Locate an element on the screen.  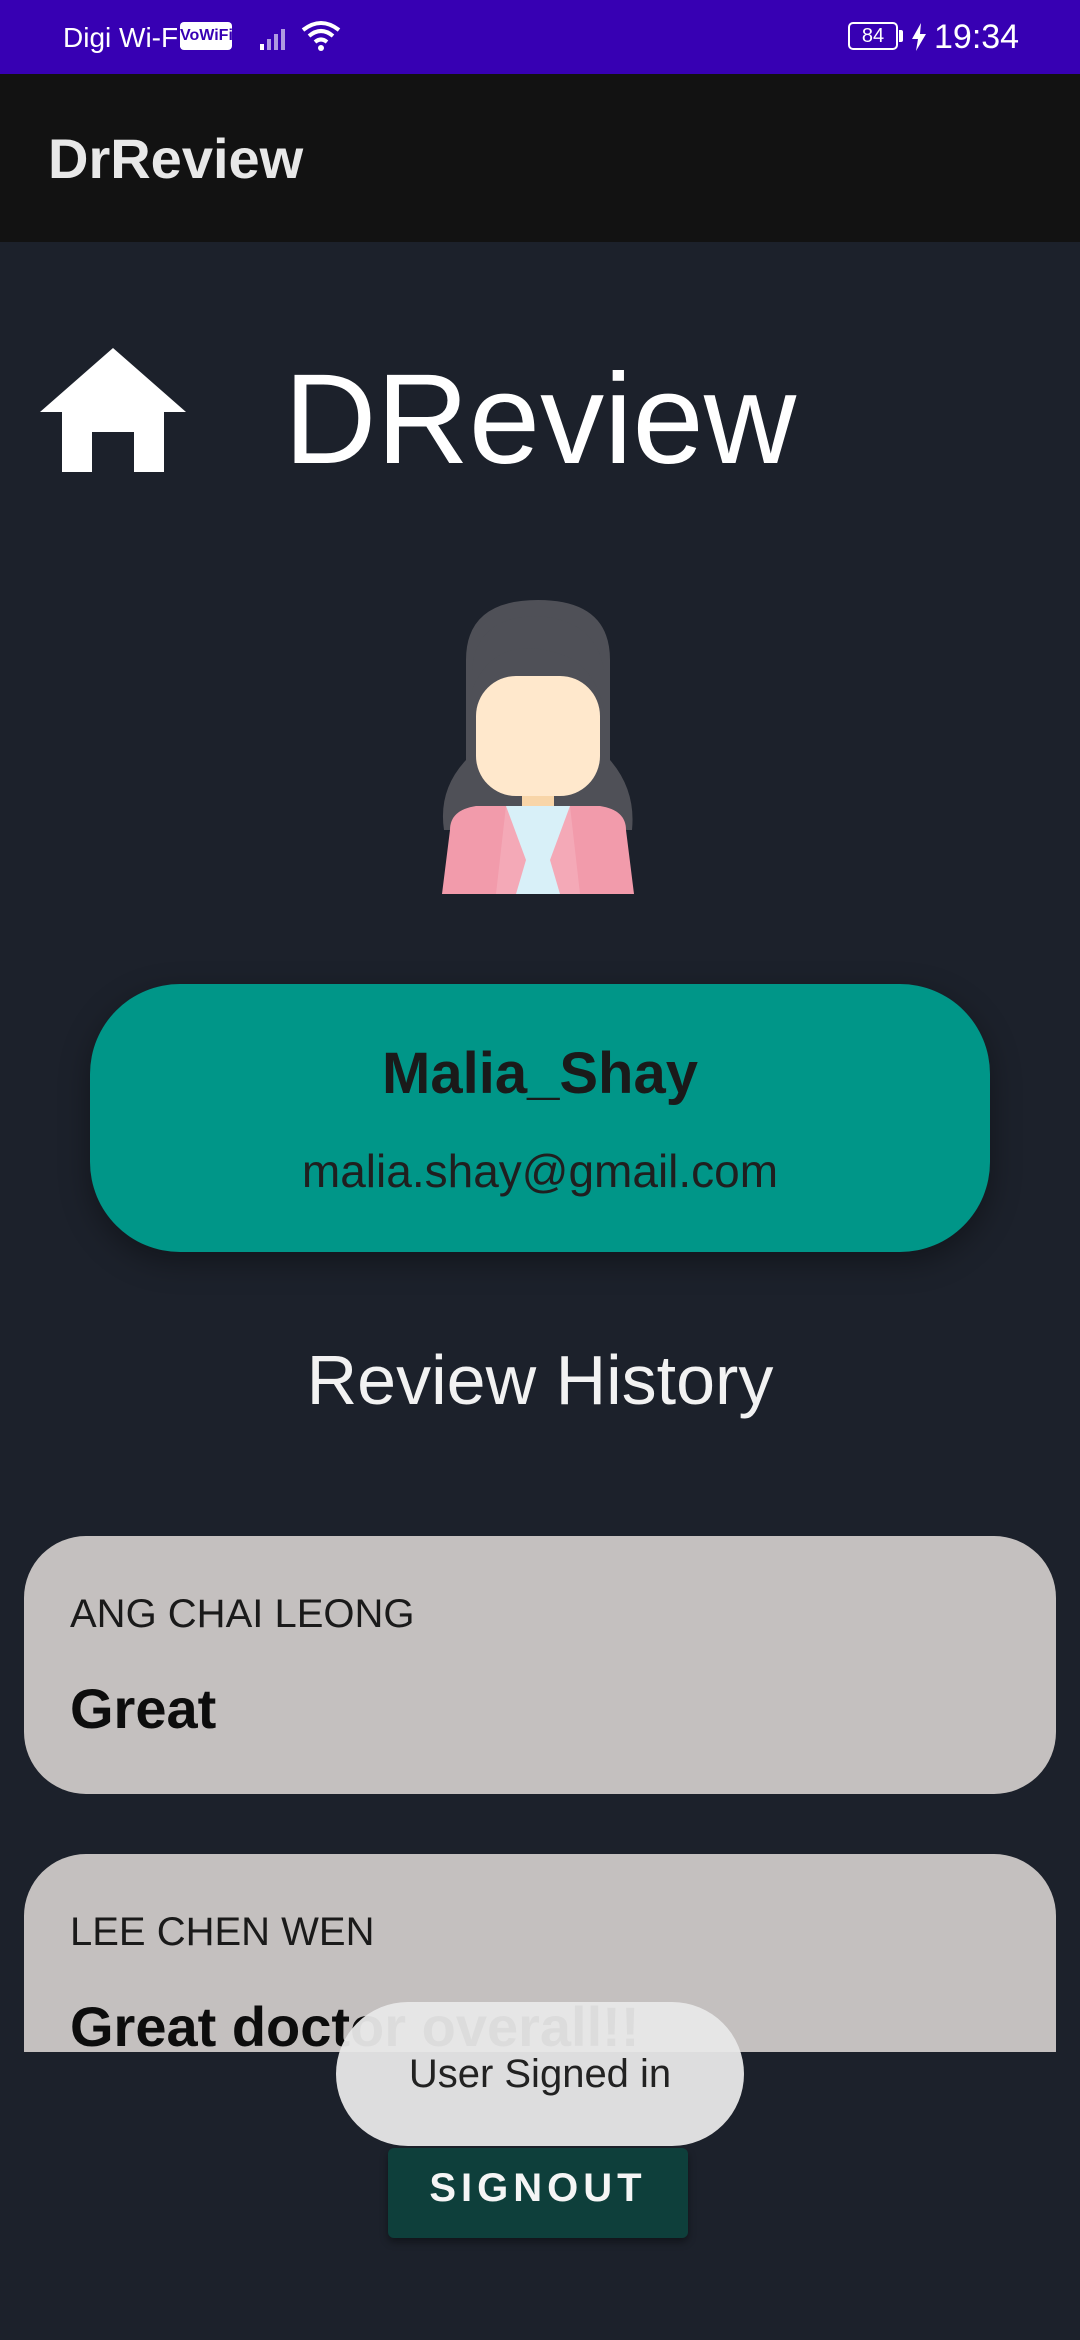
charging-bolt-icon is located at coordinates (919, 39).